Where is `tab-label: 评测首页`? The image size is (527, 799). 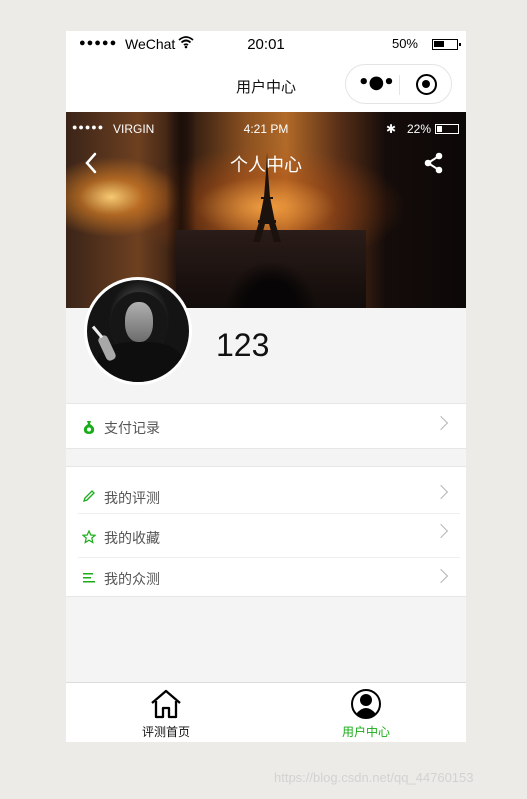
tab-label: 评测首页 is located at coordinates (165, 732).